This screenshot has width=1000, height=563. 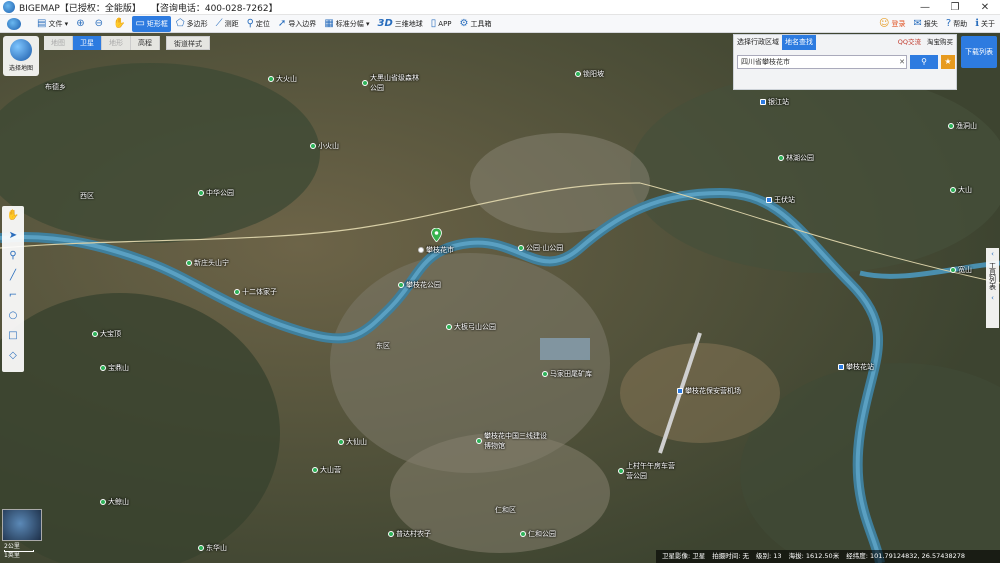 What do you see at coordinates (55, 87) in the screenshot?
I see `poi-label: 布德乡` at bounding box center [55, 87].